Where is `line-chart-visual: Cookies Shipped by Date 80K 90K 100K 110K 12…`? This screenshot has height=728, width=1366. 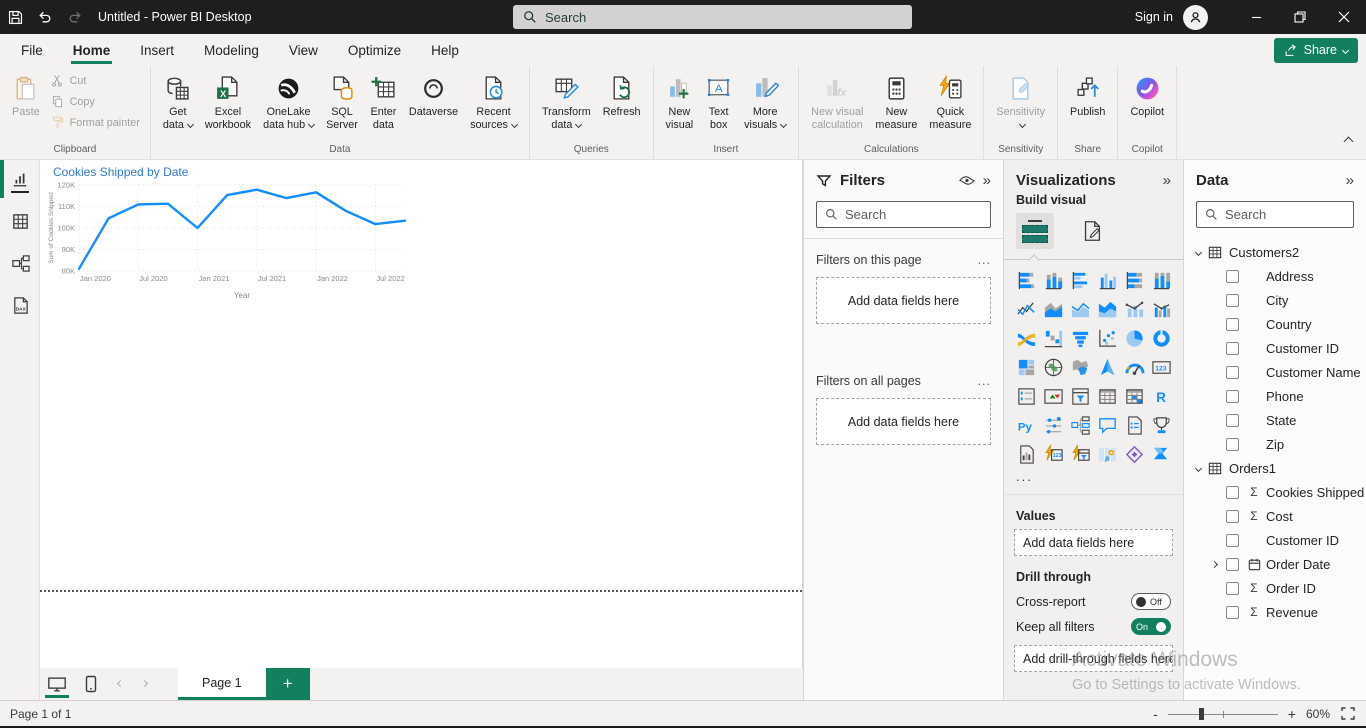 line-chart-visual: Cookies Shipped by Date 80K 90K 100K 110K 12… is located at coordinates (237, 233).